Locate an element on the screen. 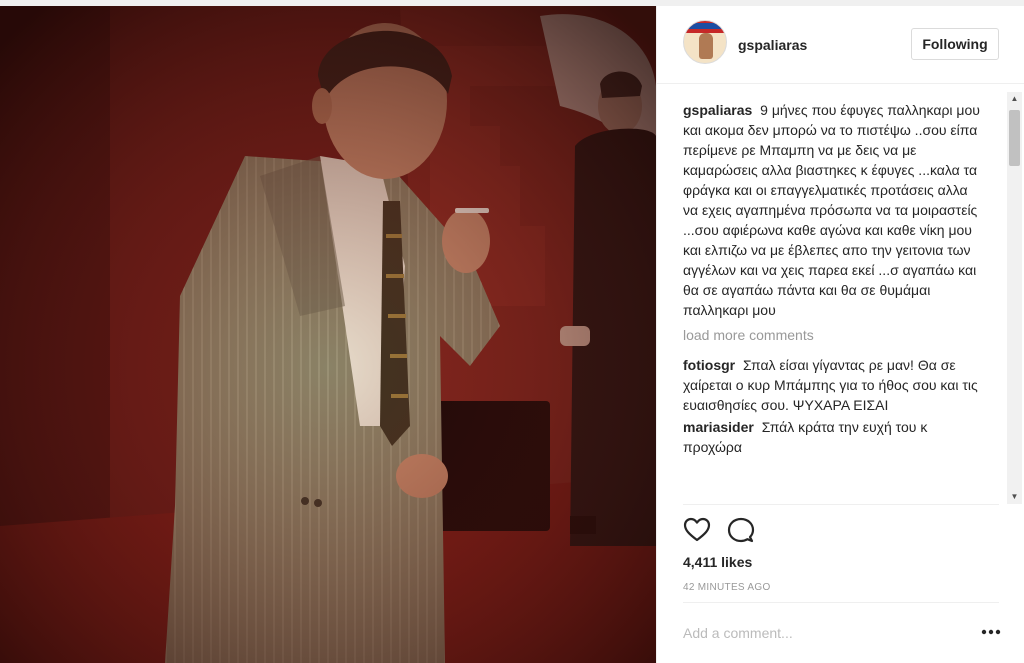  comment-username: gspaliaras is located at coordinates (717, 110).